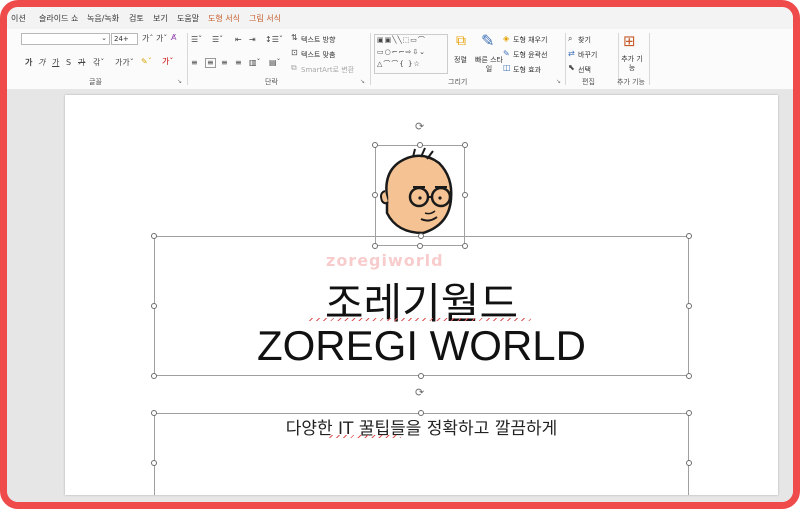 Image resolution: width=800 pixels, height=509 pixels. What do you see at coordinates (584, 40) in the screenshot?
I see `find-button: 찾기` at bounding box center [584, 40].